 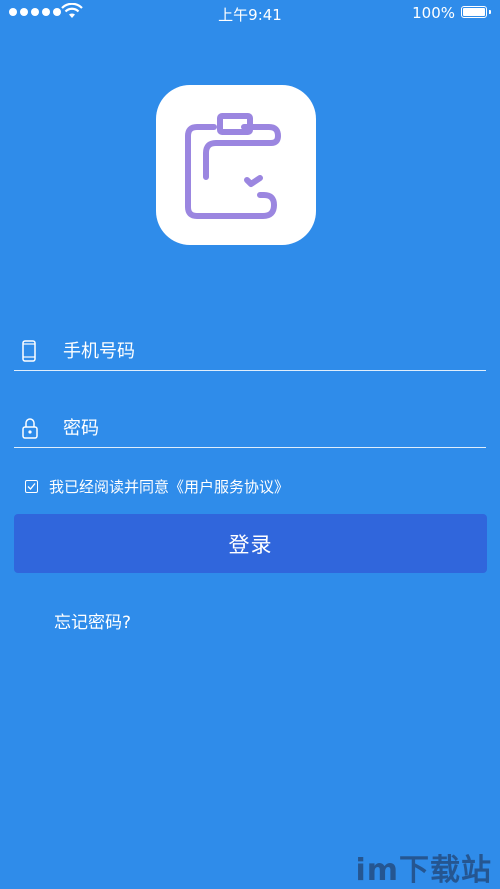 What do you see at coordinates (250, 13) in the screenshot?
I see `status-bar: 上午9:41 100%` at bounding box center [250, 13].